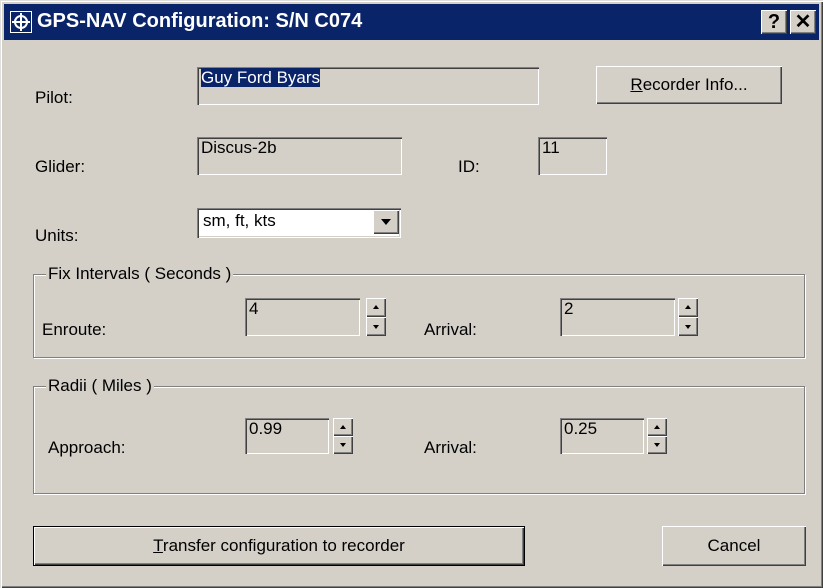 The image size is (823, 588). I want to click on radii-title: Radii ( Miles ), so click(100, 386).